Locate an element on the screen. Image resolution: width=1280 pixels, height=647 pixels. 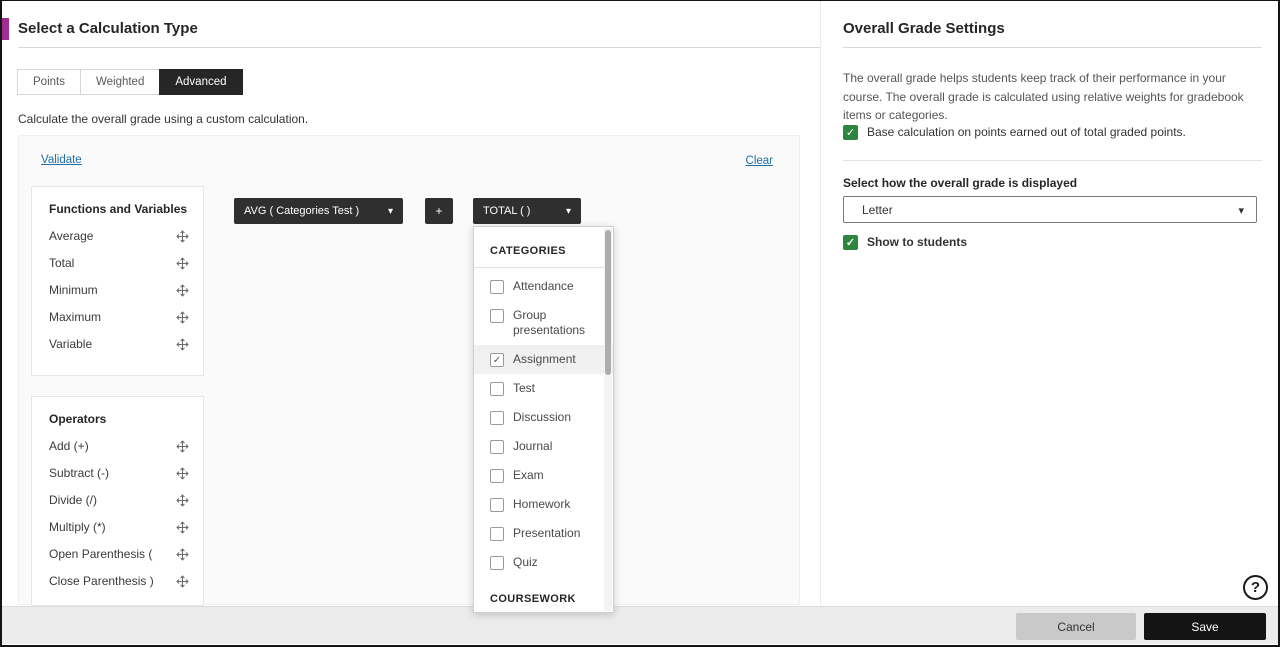
functions-panel-title: Functions and Variables is located at coordinates (118, 209).